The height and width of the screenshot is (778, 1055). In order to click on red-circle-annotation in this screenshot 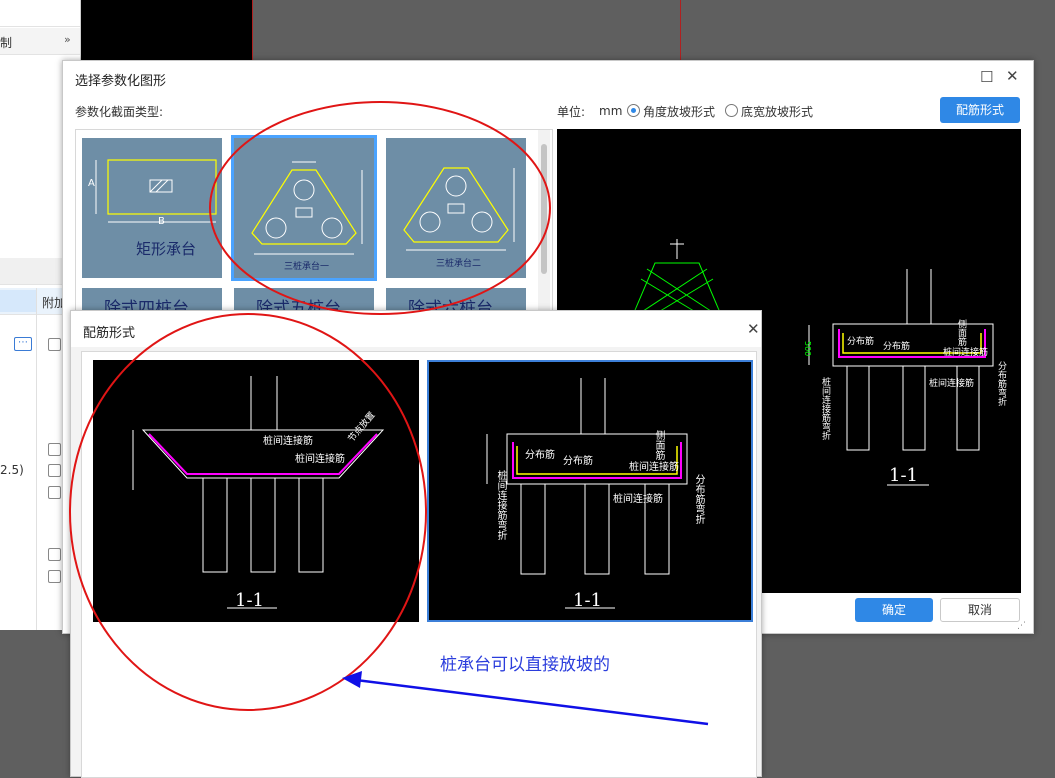, I will do `click(380, 208)`.